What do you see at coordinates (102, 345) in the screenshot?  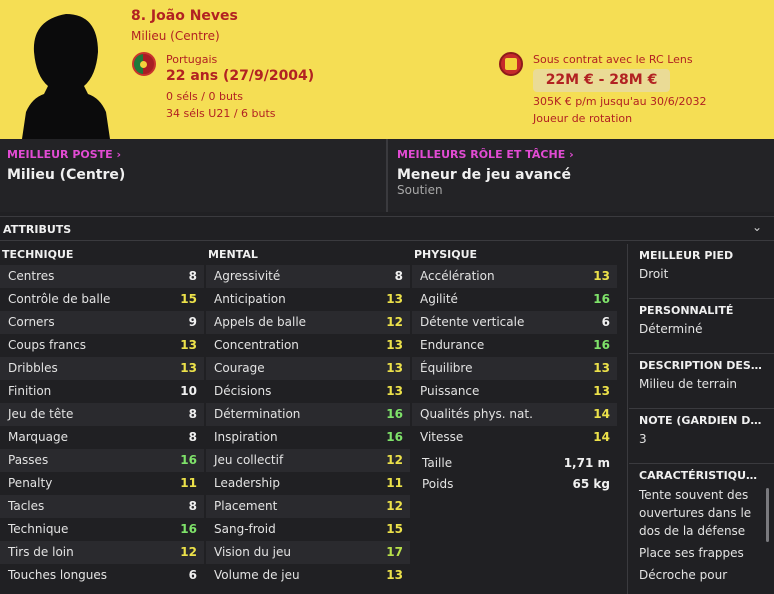 I see `attribute-row: Coups francs 13` at bounding box center [102, 345].